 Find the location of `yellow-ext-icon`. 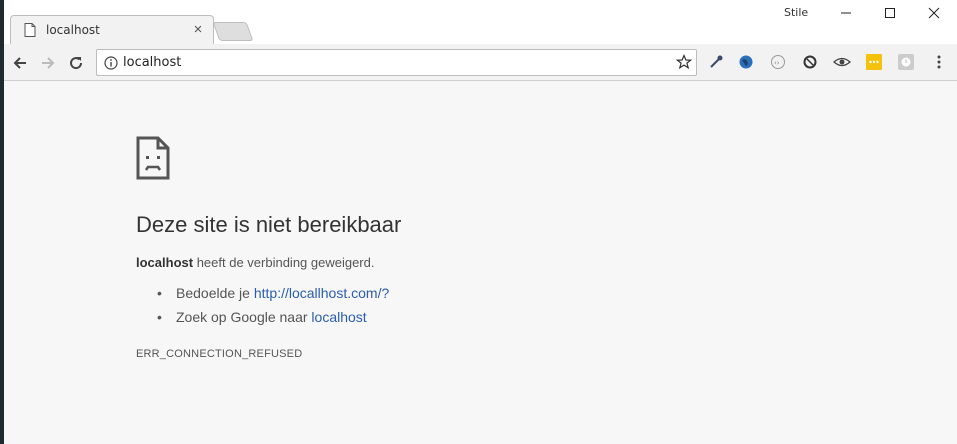

yellow-ext-icon is located at coordinates (874, 62).